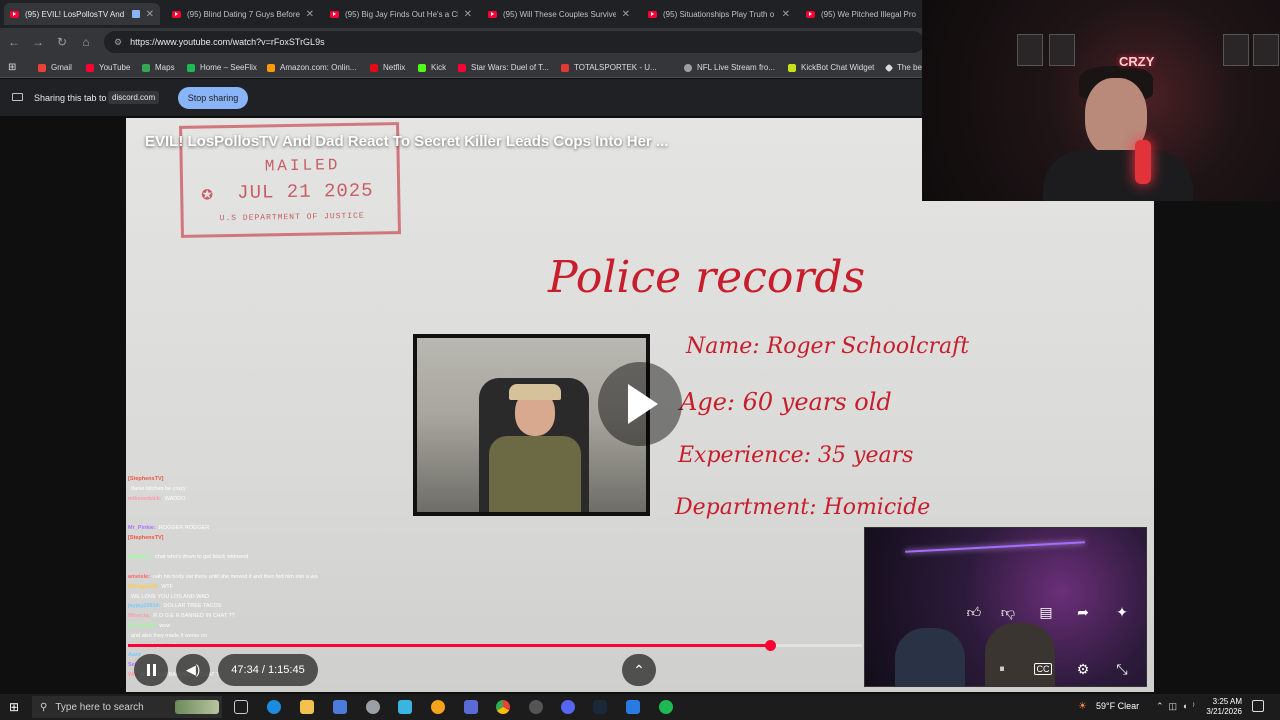 Image resolution: width=1280 pixels, height=720 pixels. What do you see at coordinates (770, 645) in the screenshot?
I see `progress-scrubber` at bounding box center [770, 645].